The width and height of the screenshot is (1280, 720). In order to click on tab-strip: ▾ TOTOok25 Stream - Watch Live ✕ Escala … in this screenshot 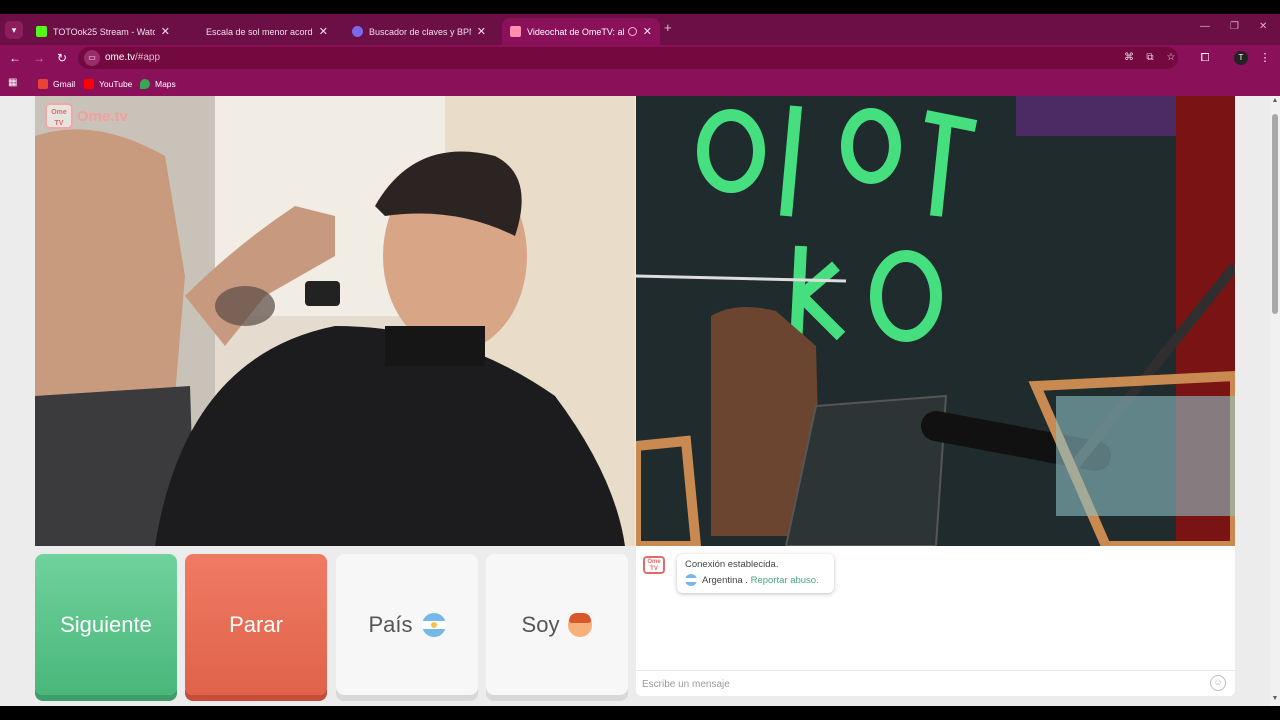, I will do `click(640, 29)`.